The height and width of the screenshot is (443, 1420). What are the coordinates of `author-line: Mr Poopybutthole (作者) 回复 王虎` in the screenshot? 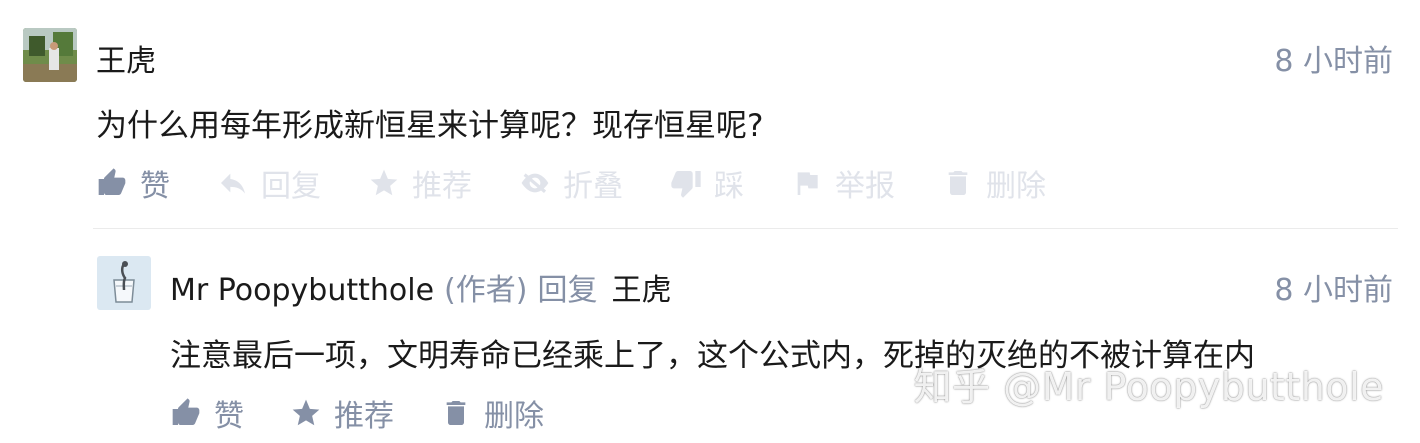 It's located at (420, 287).